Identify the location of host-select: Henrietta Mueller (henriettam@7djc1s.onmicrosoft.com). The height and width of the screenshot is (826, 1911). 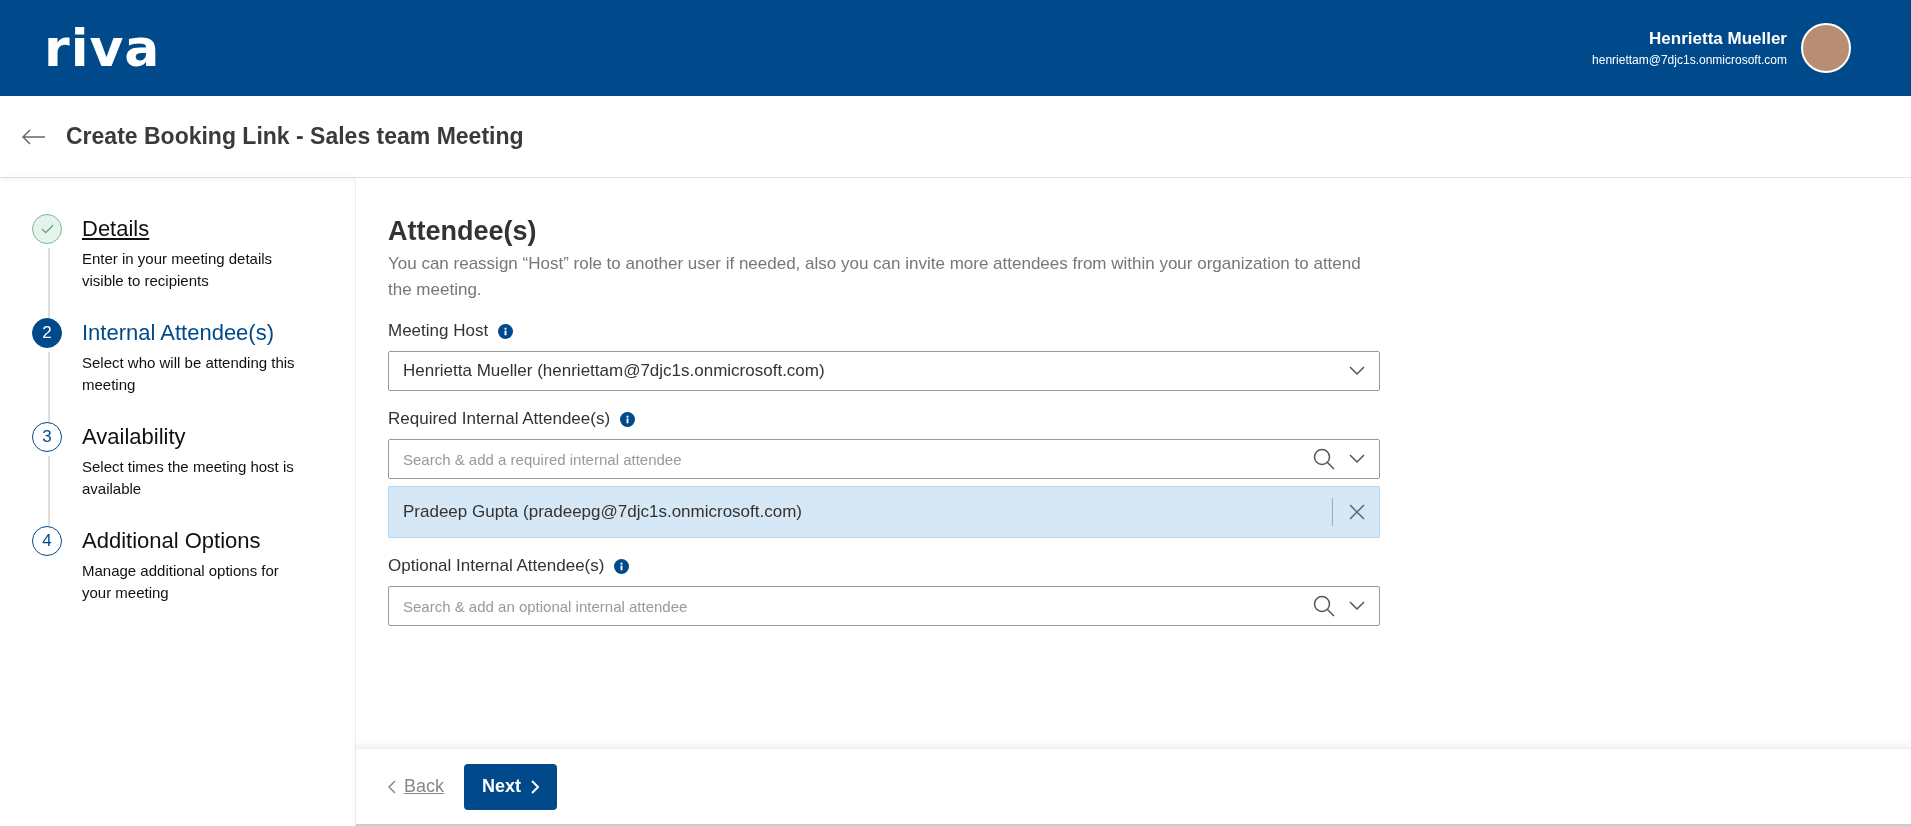
(884, 371).